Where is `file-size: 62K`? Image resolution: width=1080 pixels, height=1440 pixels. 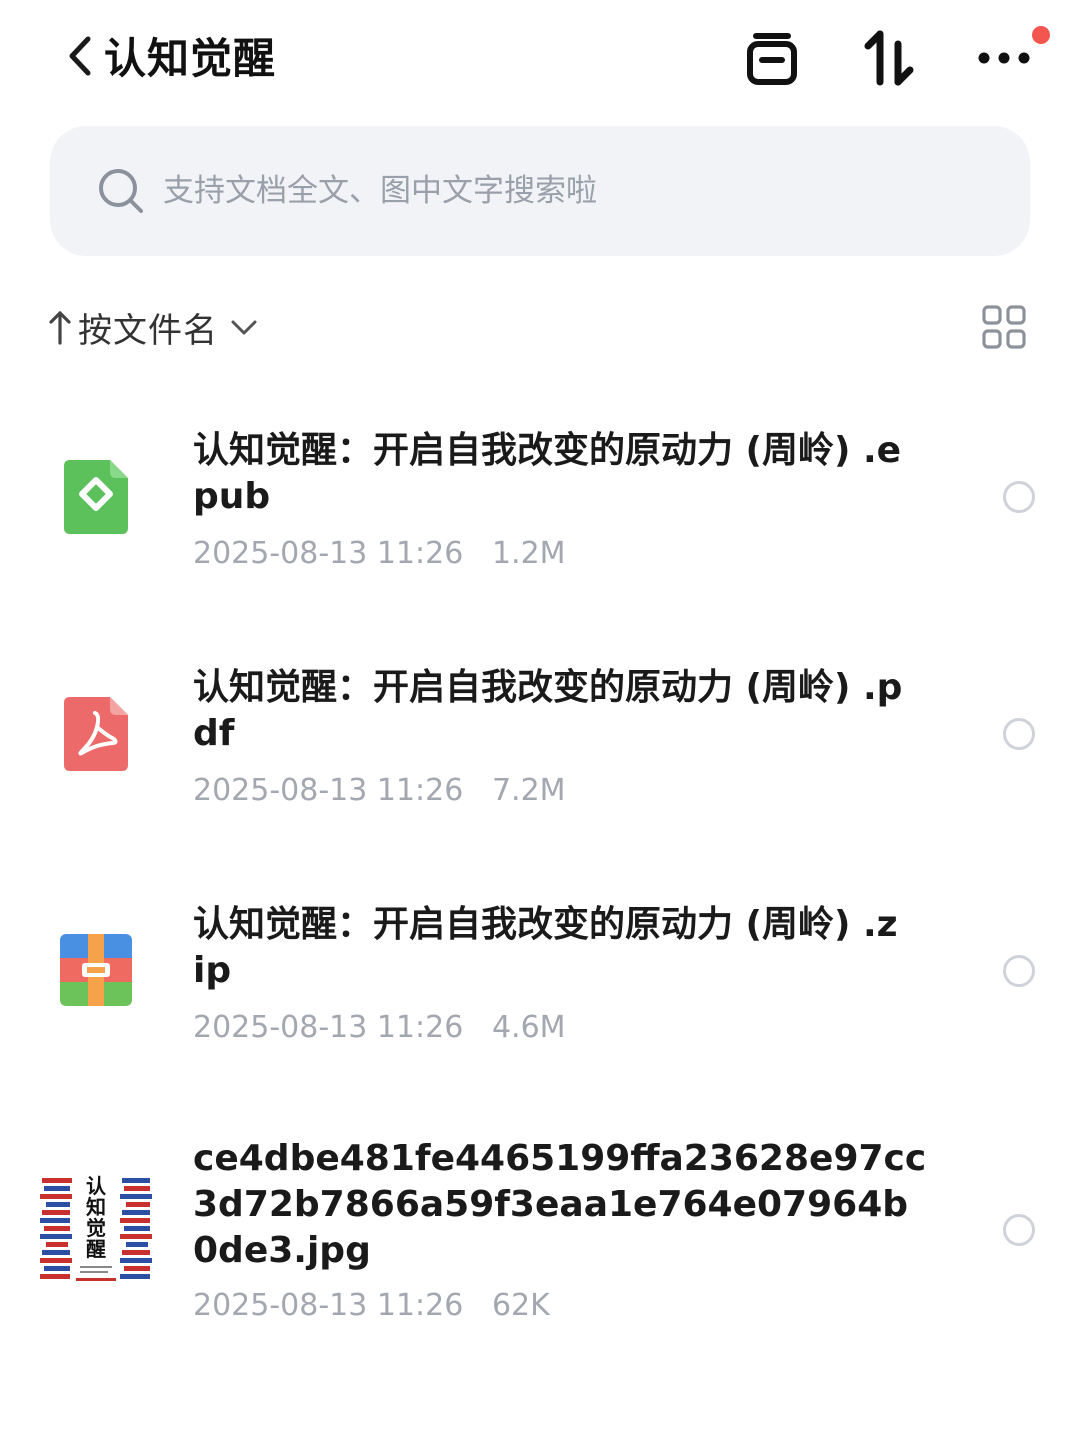
file-size: 62K is located at coordinates (520, 1305).